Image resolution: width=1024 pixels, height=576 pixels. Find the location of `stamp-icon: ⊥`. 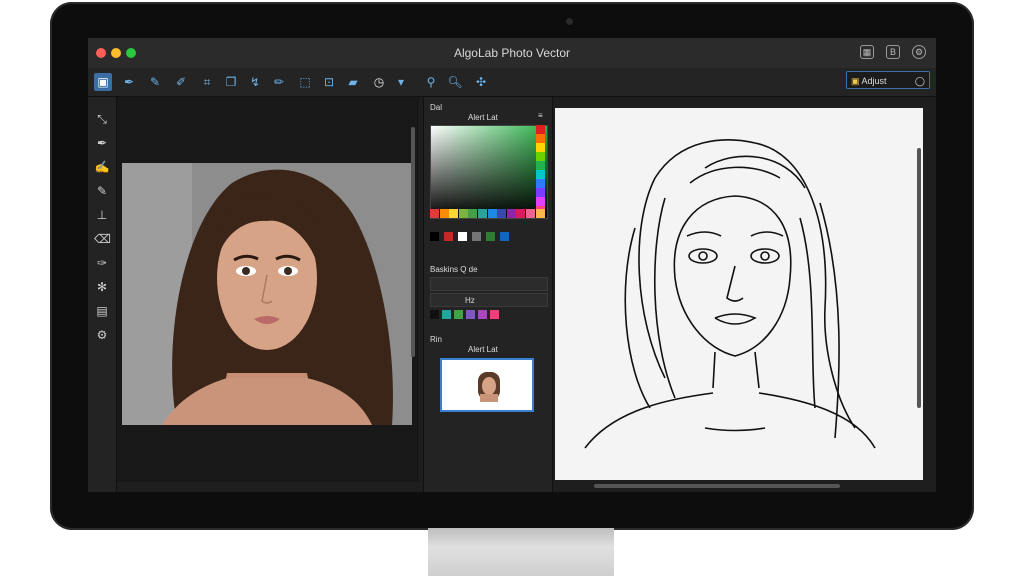

stamp-icon: ⊥ is located at coordinates (102, 215).